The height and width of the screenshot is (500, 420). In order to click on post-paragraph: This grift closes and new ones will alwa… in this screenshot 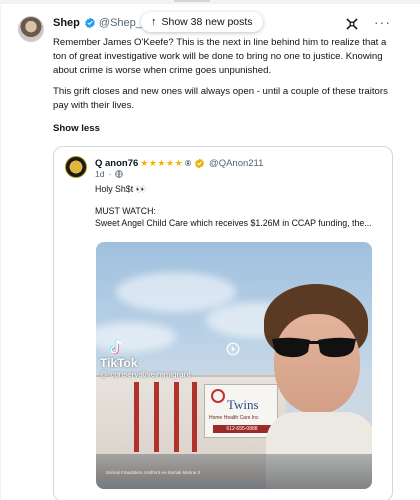, I will do `click(220, 98)`.